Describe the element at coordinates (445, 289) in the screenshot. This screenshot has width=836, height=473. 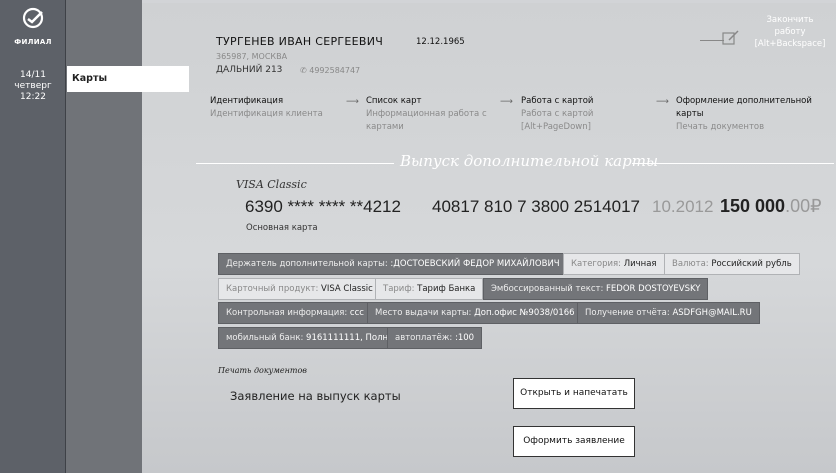
I see `chip-value: Тариф Банка` at that location.